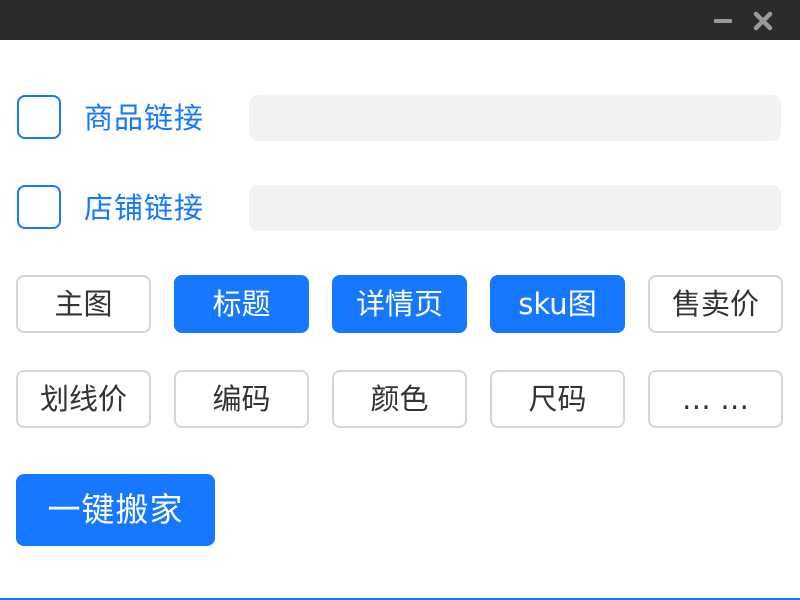 The image size is (800, 600). I want to click on minimize-icon, so click(723, 21).